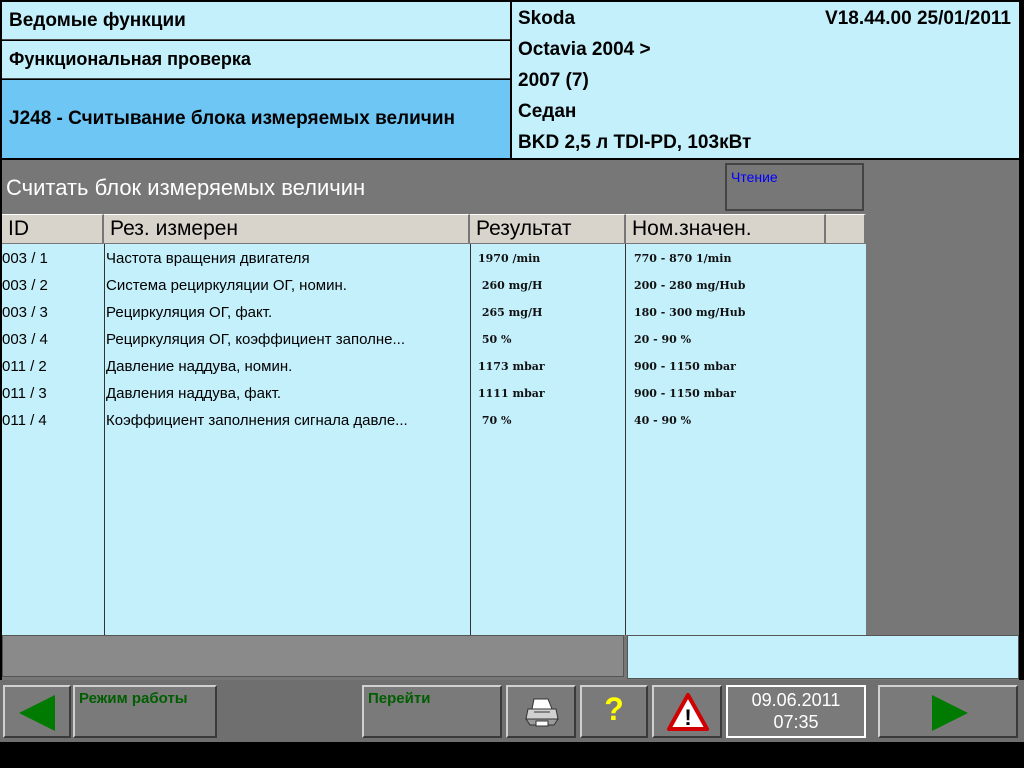 The width and height of the screenshot is (1024, 768). What do you see at coordinates (495, 339) in the screenshot?
I see `row-result: 50 %` at bounding box center [495, 339].